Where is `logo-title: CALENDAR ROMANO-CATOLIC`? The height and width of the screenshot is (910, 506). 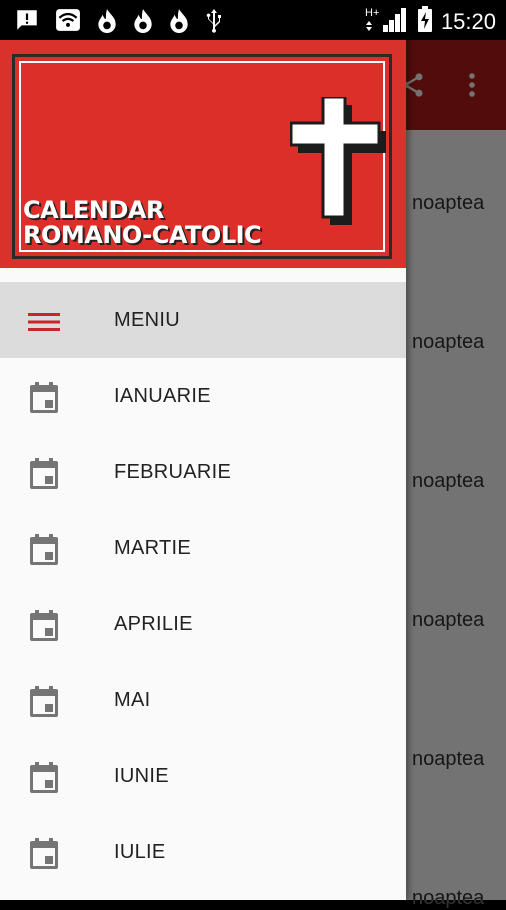 logo-title: CALENDAR ROMANO-CATOLIC is located at coordinates (142, 222).